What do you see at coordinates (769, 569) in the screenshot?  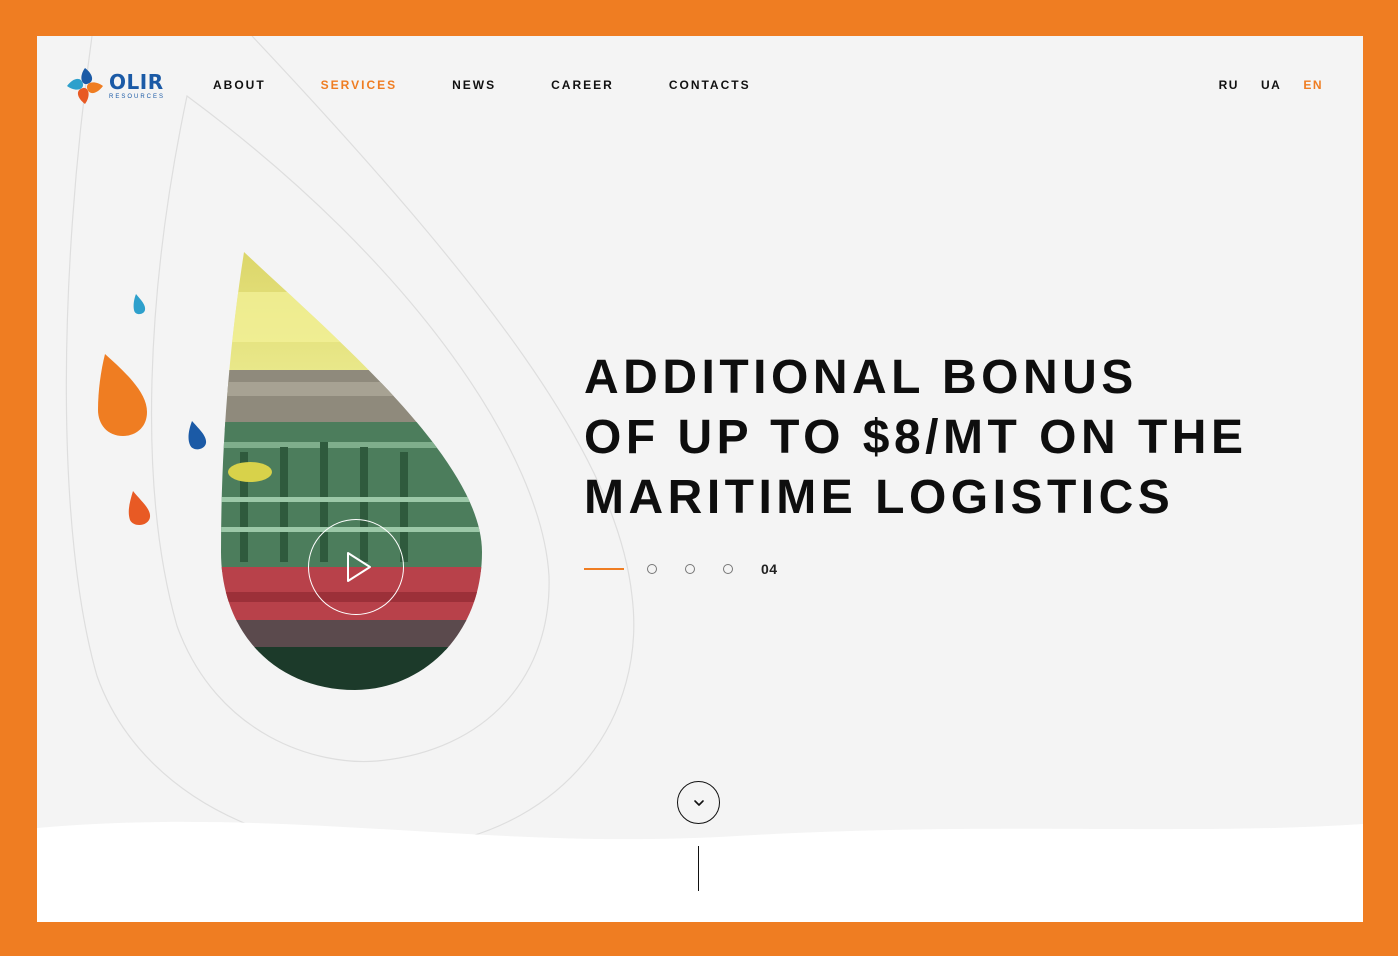 I see `slide-number: 04` at bounding box center [769, 569].